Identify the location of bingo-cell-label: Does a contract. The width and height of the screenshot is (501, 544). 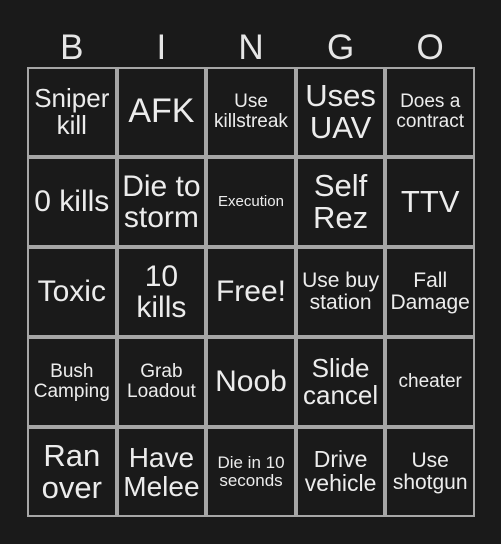
(430, 111).